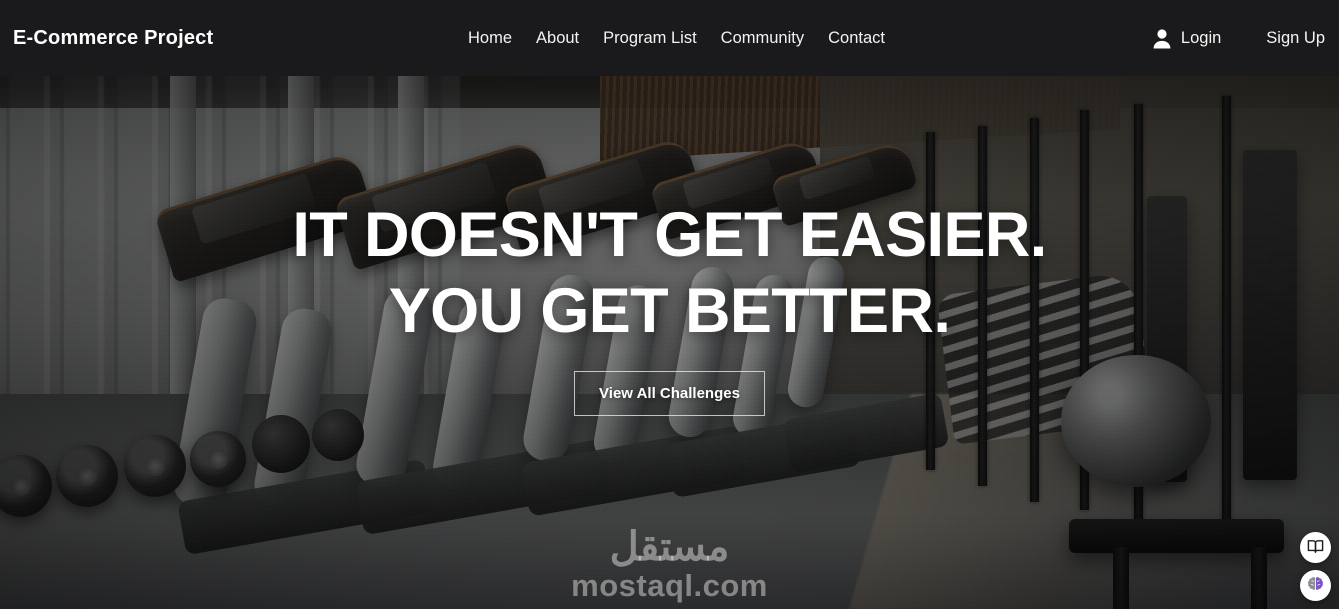 The height and width of the screenshot is (609, 1339). I want to click on hero-headline: IT DOESN'T GET EASIER. YOU GET BETTER., so click(669, 273).